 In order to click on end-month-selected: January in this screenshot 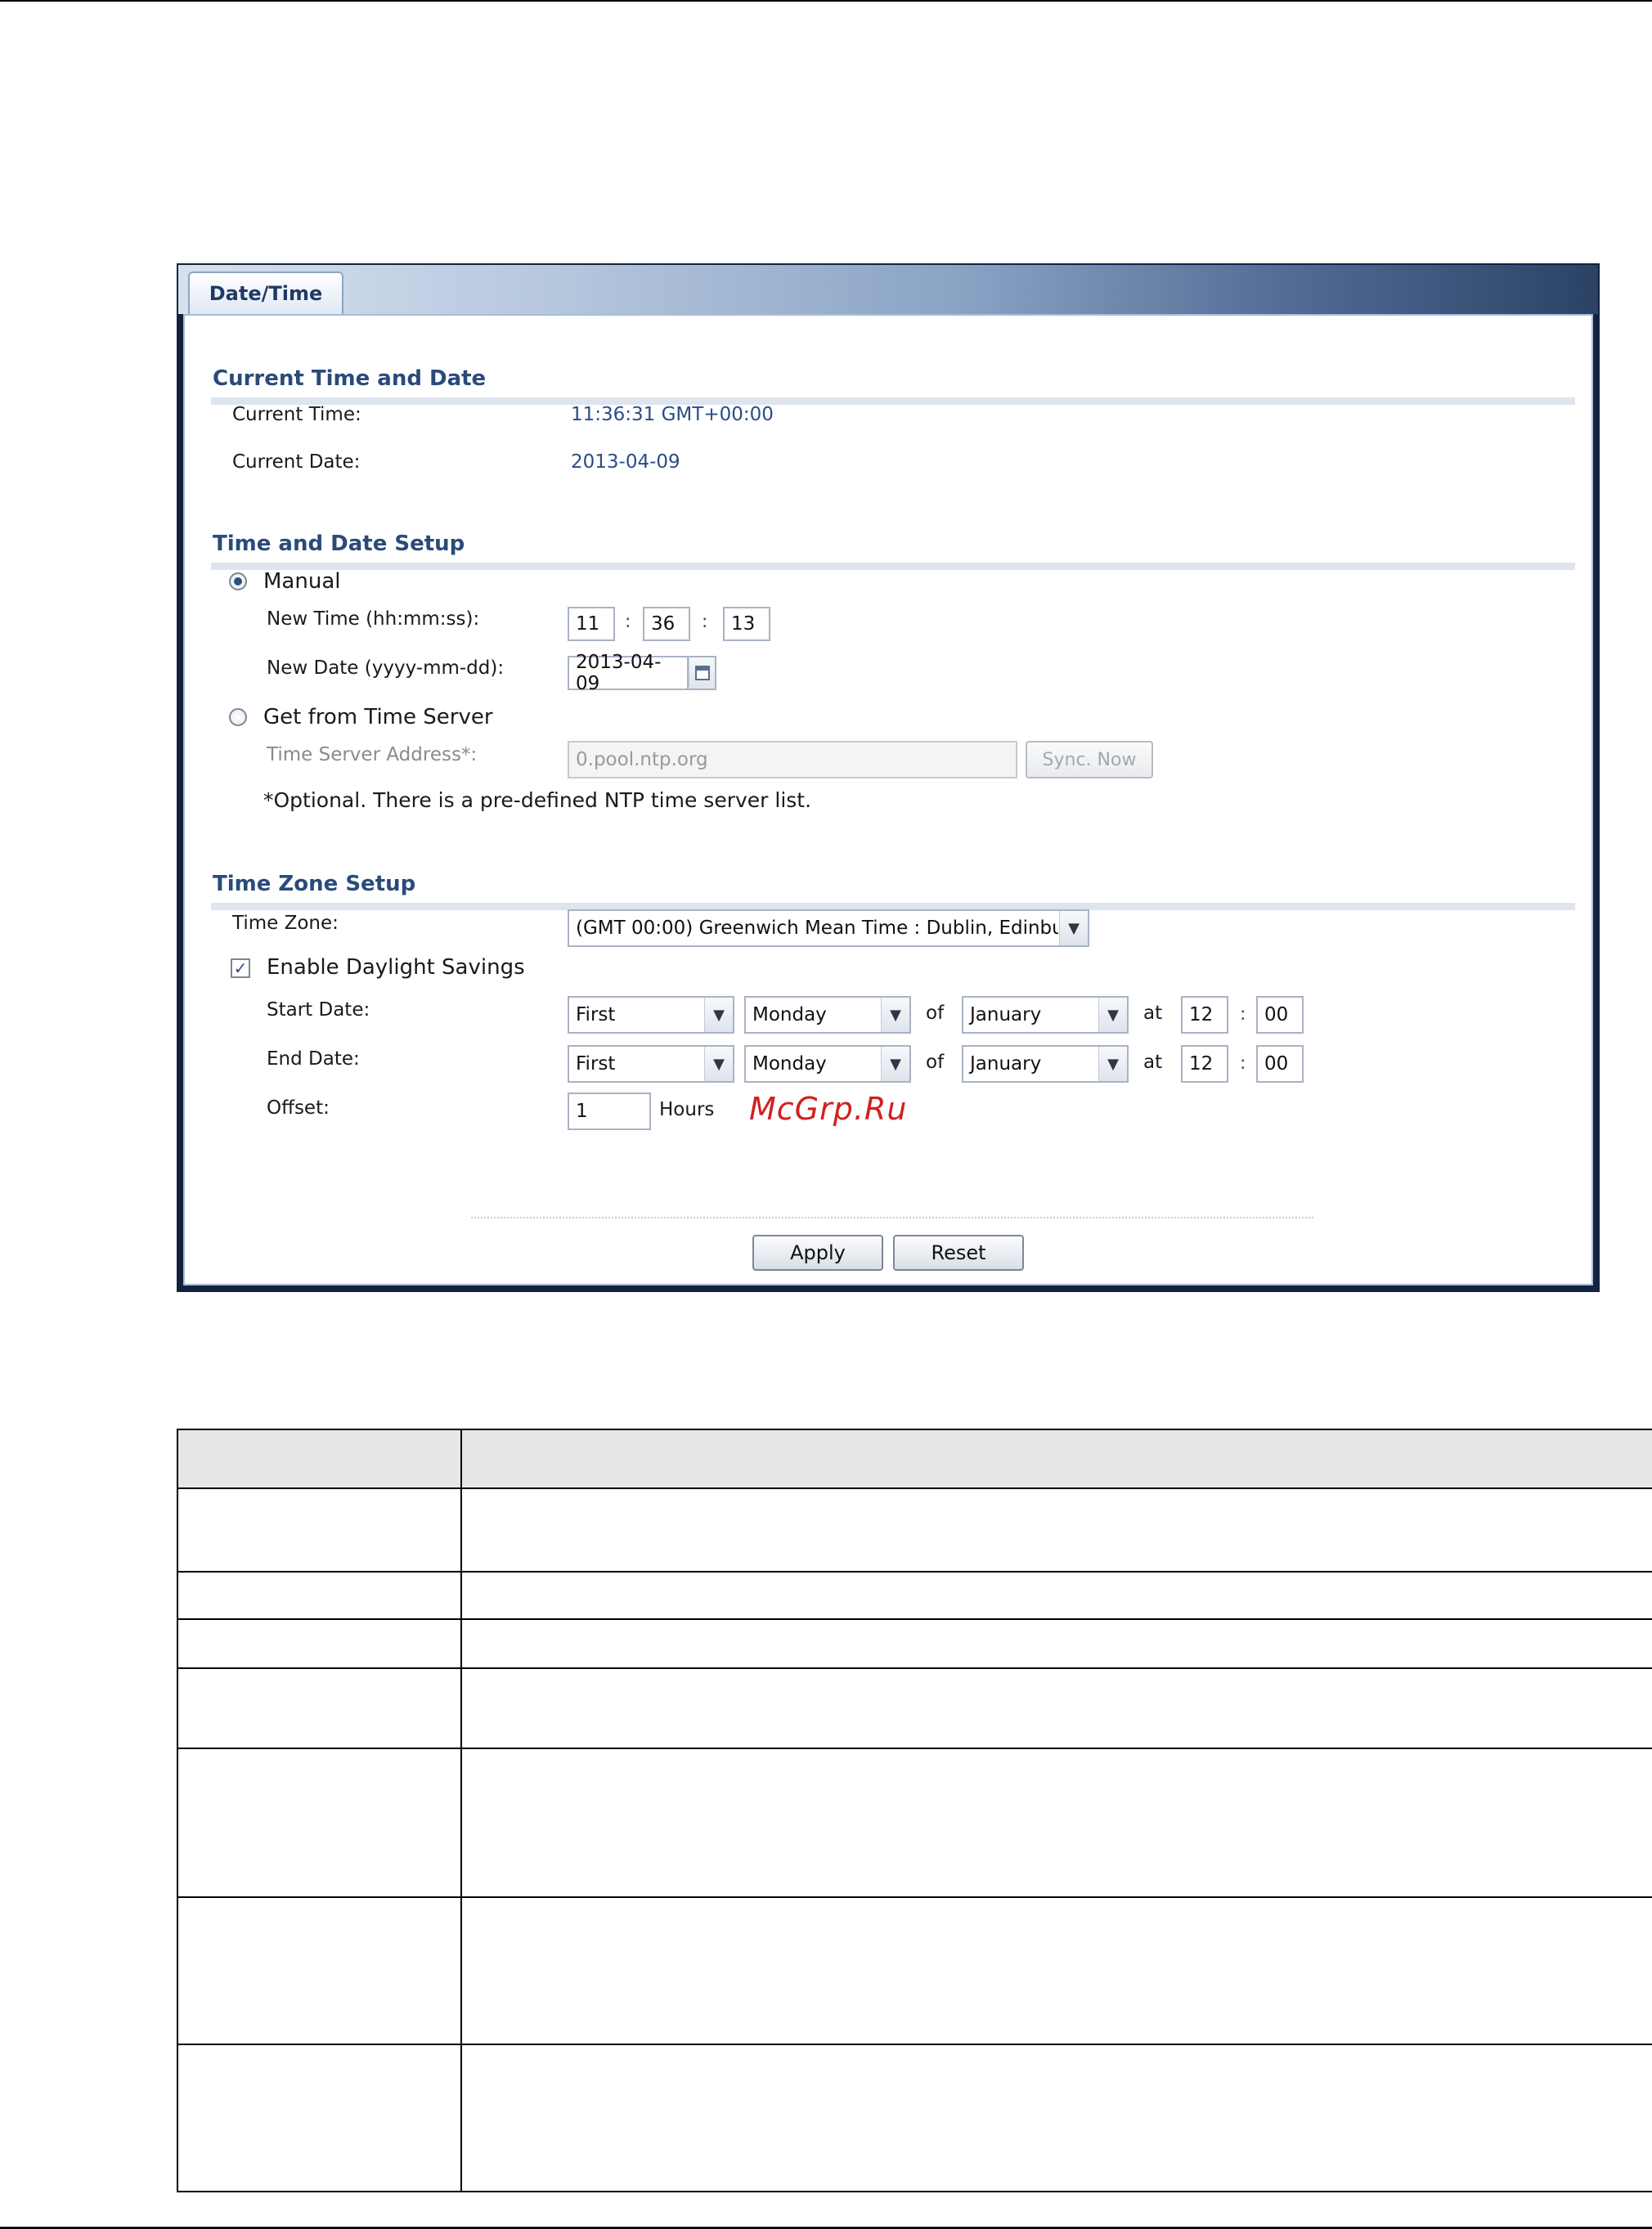, I will do `click(1006, 1064)`.